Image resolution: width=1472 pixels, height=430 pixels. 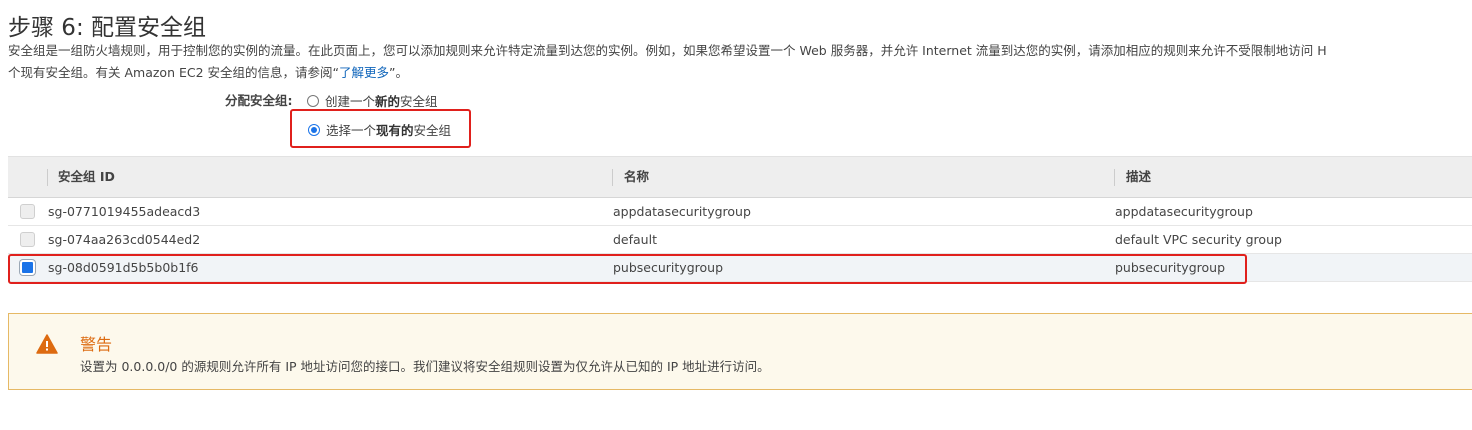 I want to click on warning-triangle-icon, so click(x=47, y=344).